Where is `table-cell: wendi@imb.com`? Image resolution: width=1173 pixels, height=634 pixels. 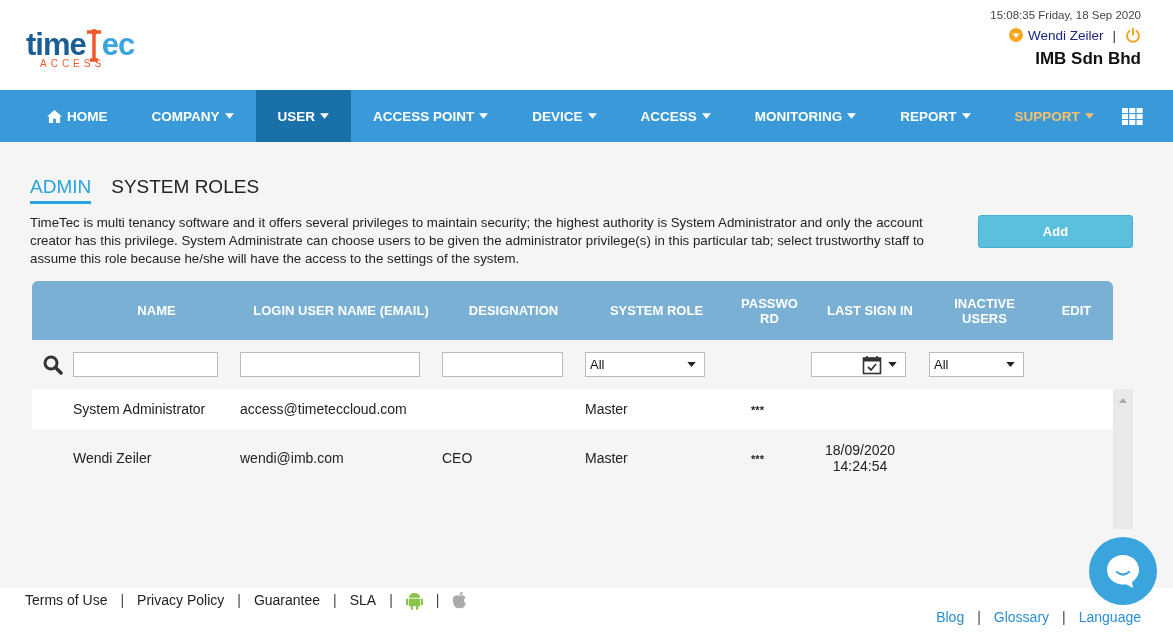
table-cell: wendi@imb.com is located at coordinates (292, 458).